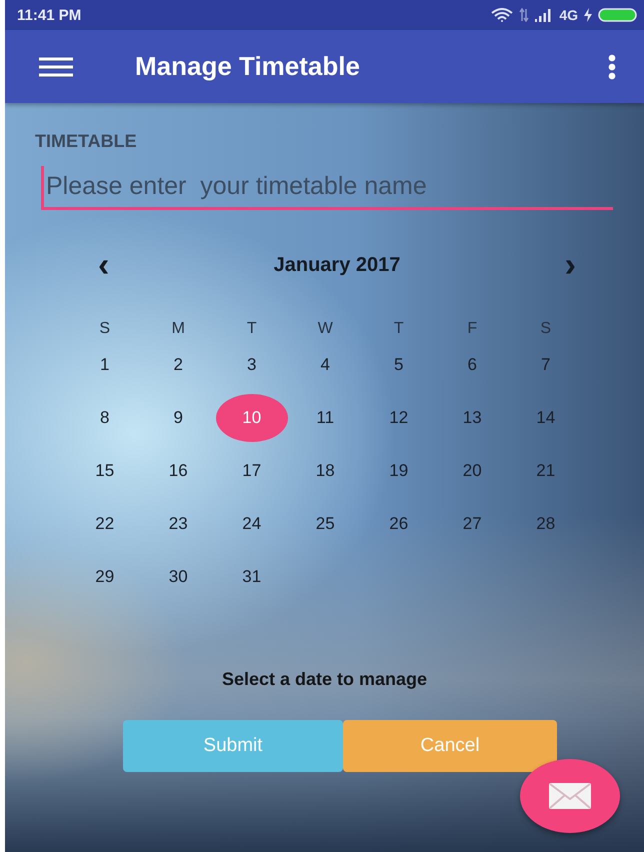  I want to click on field-label: TIMETABLE, so click(86, 141).